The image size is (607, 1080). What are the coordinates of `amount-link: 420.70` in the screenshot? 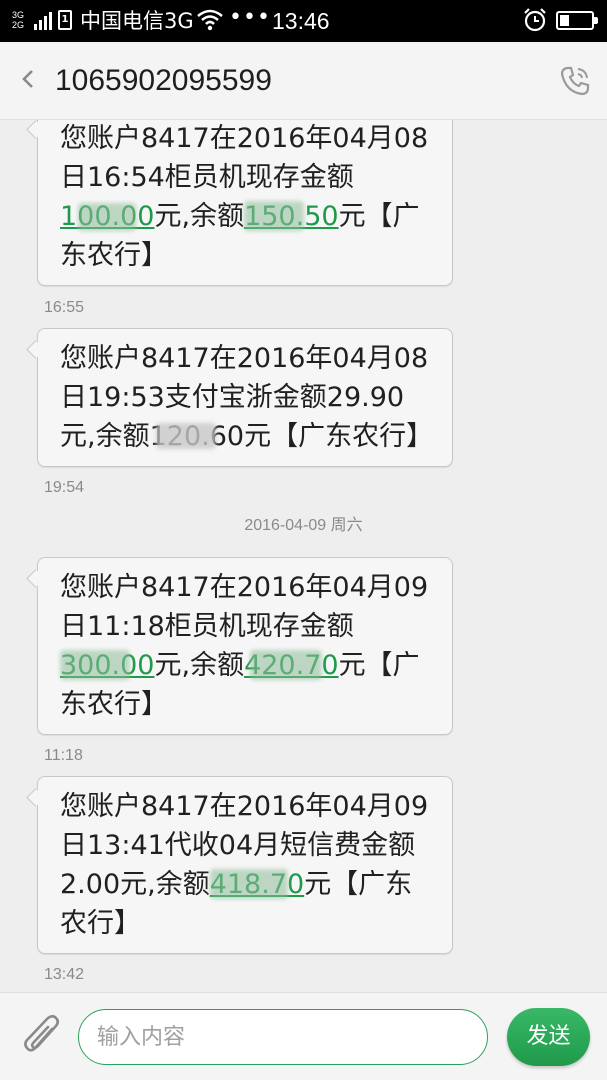 It's located at (291, 665).